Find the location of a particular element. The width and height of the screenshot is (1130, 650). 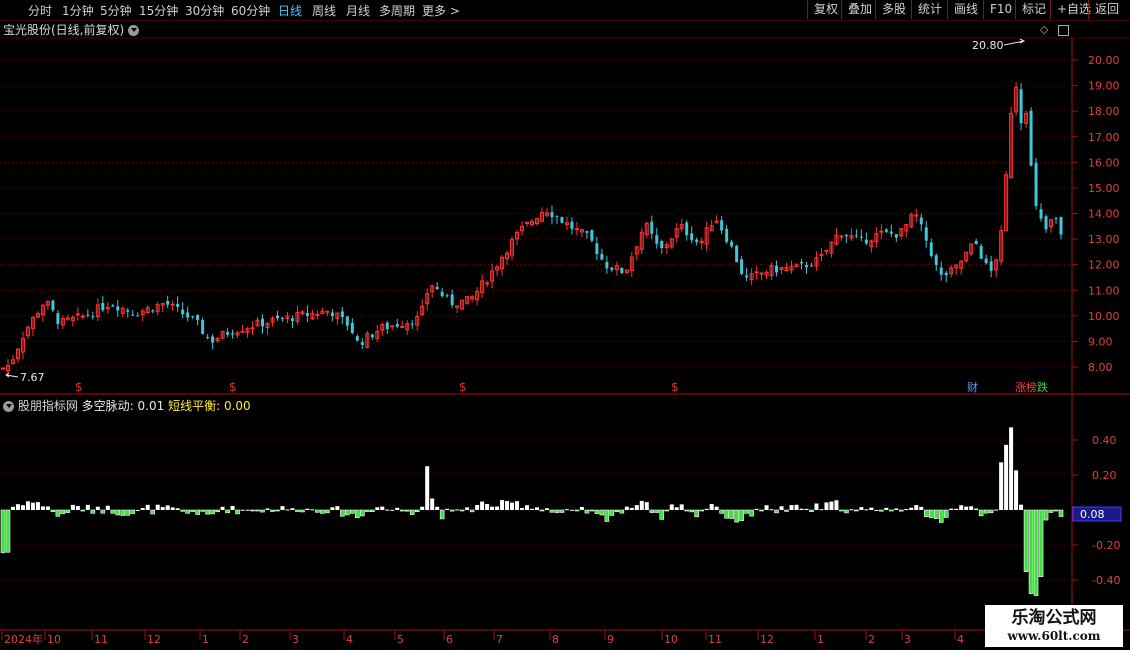

x-tick-label: 11 is located at coordinates (715, 639).